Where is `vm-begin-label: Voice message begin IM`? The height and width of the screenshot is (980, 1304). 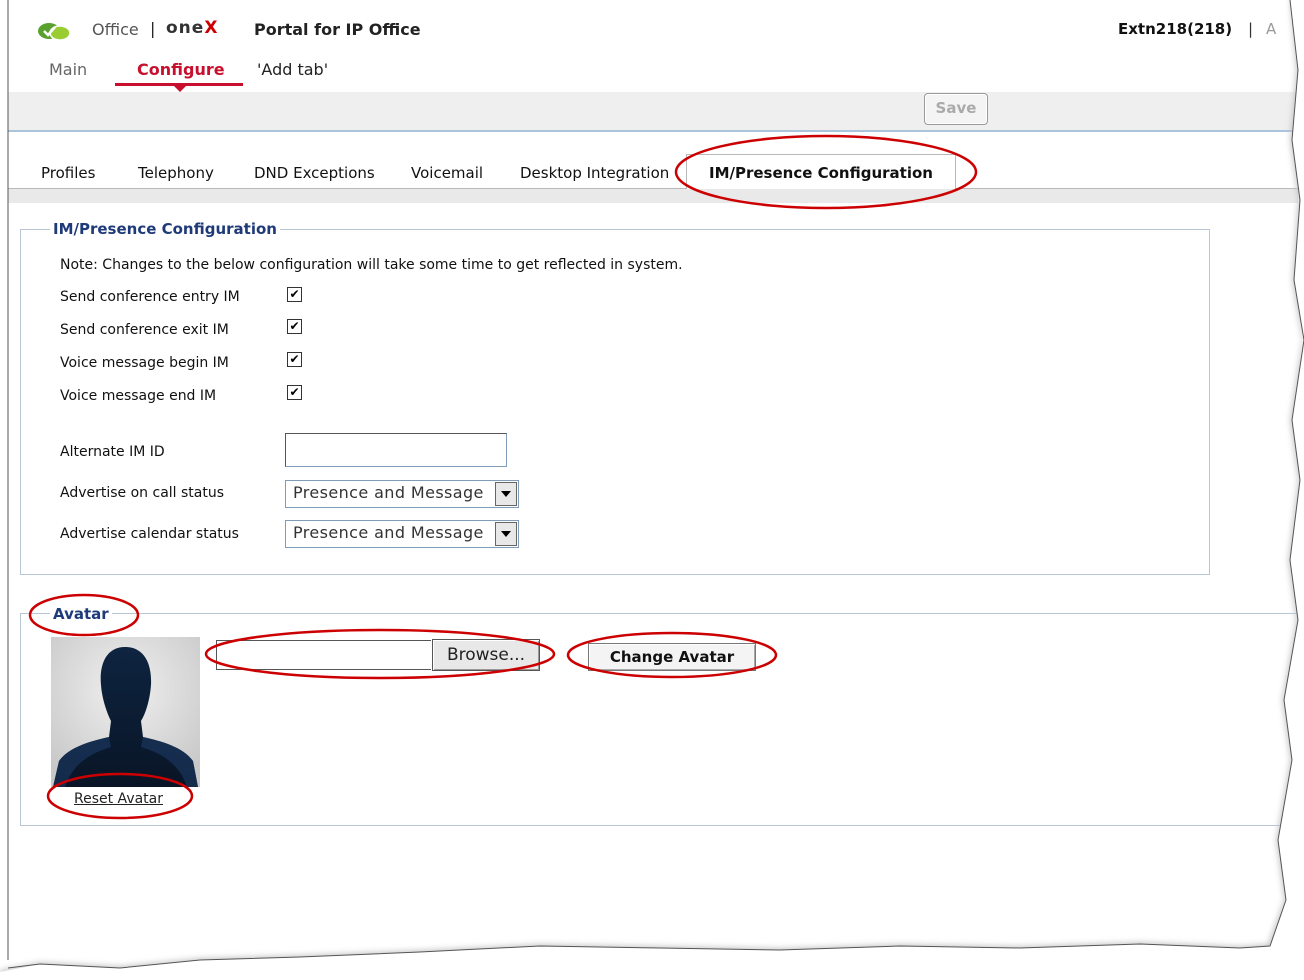 vm-begin-label: Voice message begin IM is located at coordinates (144, 363).